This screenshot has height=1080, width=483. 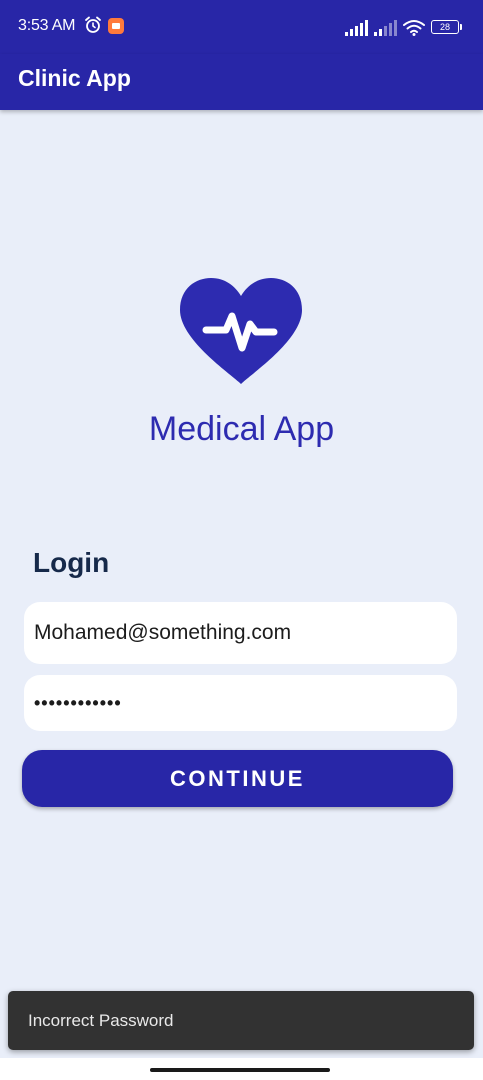 I want to click on alarm-icon, so click(x=93, y=24).